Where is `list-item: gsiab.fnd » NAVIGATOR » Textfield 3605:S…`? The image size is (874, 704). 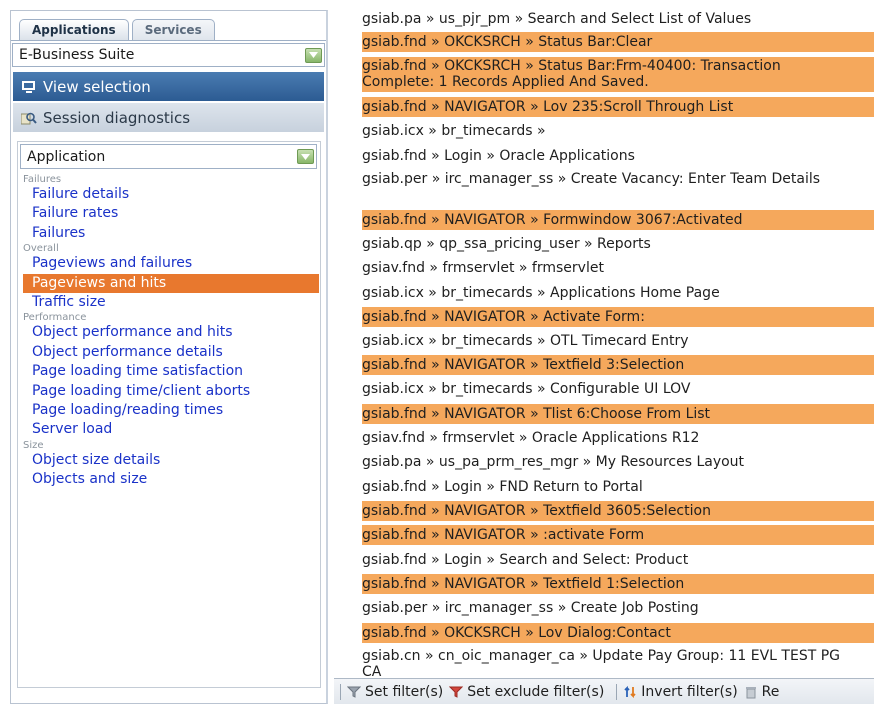
list-item: gsiab.fnd » NAVIGATOR » Textfield 3605:S… is located at coordinates (618, 511).